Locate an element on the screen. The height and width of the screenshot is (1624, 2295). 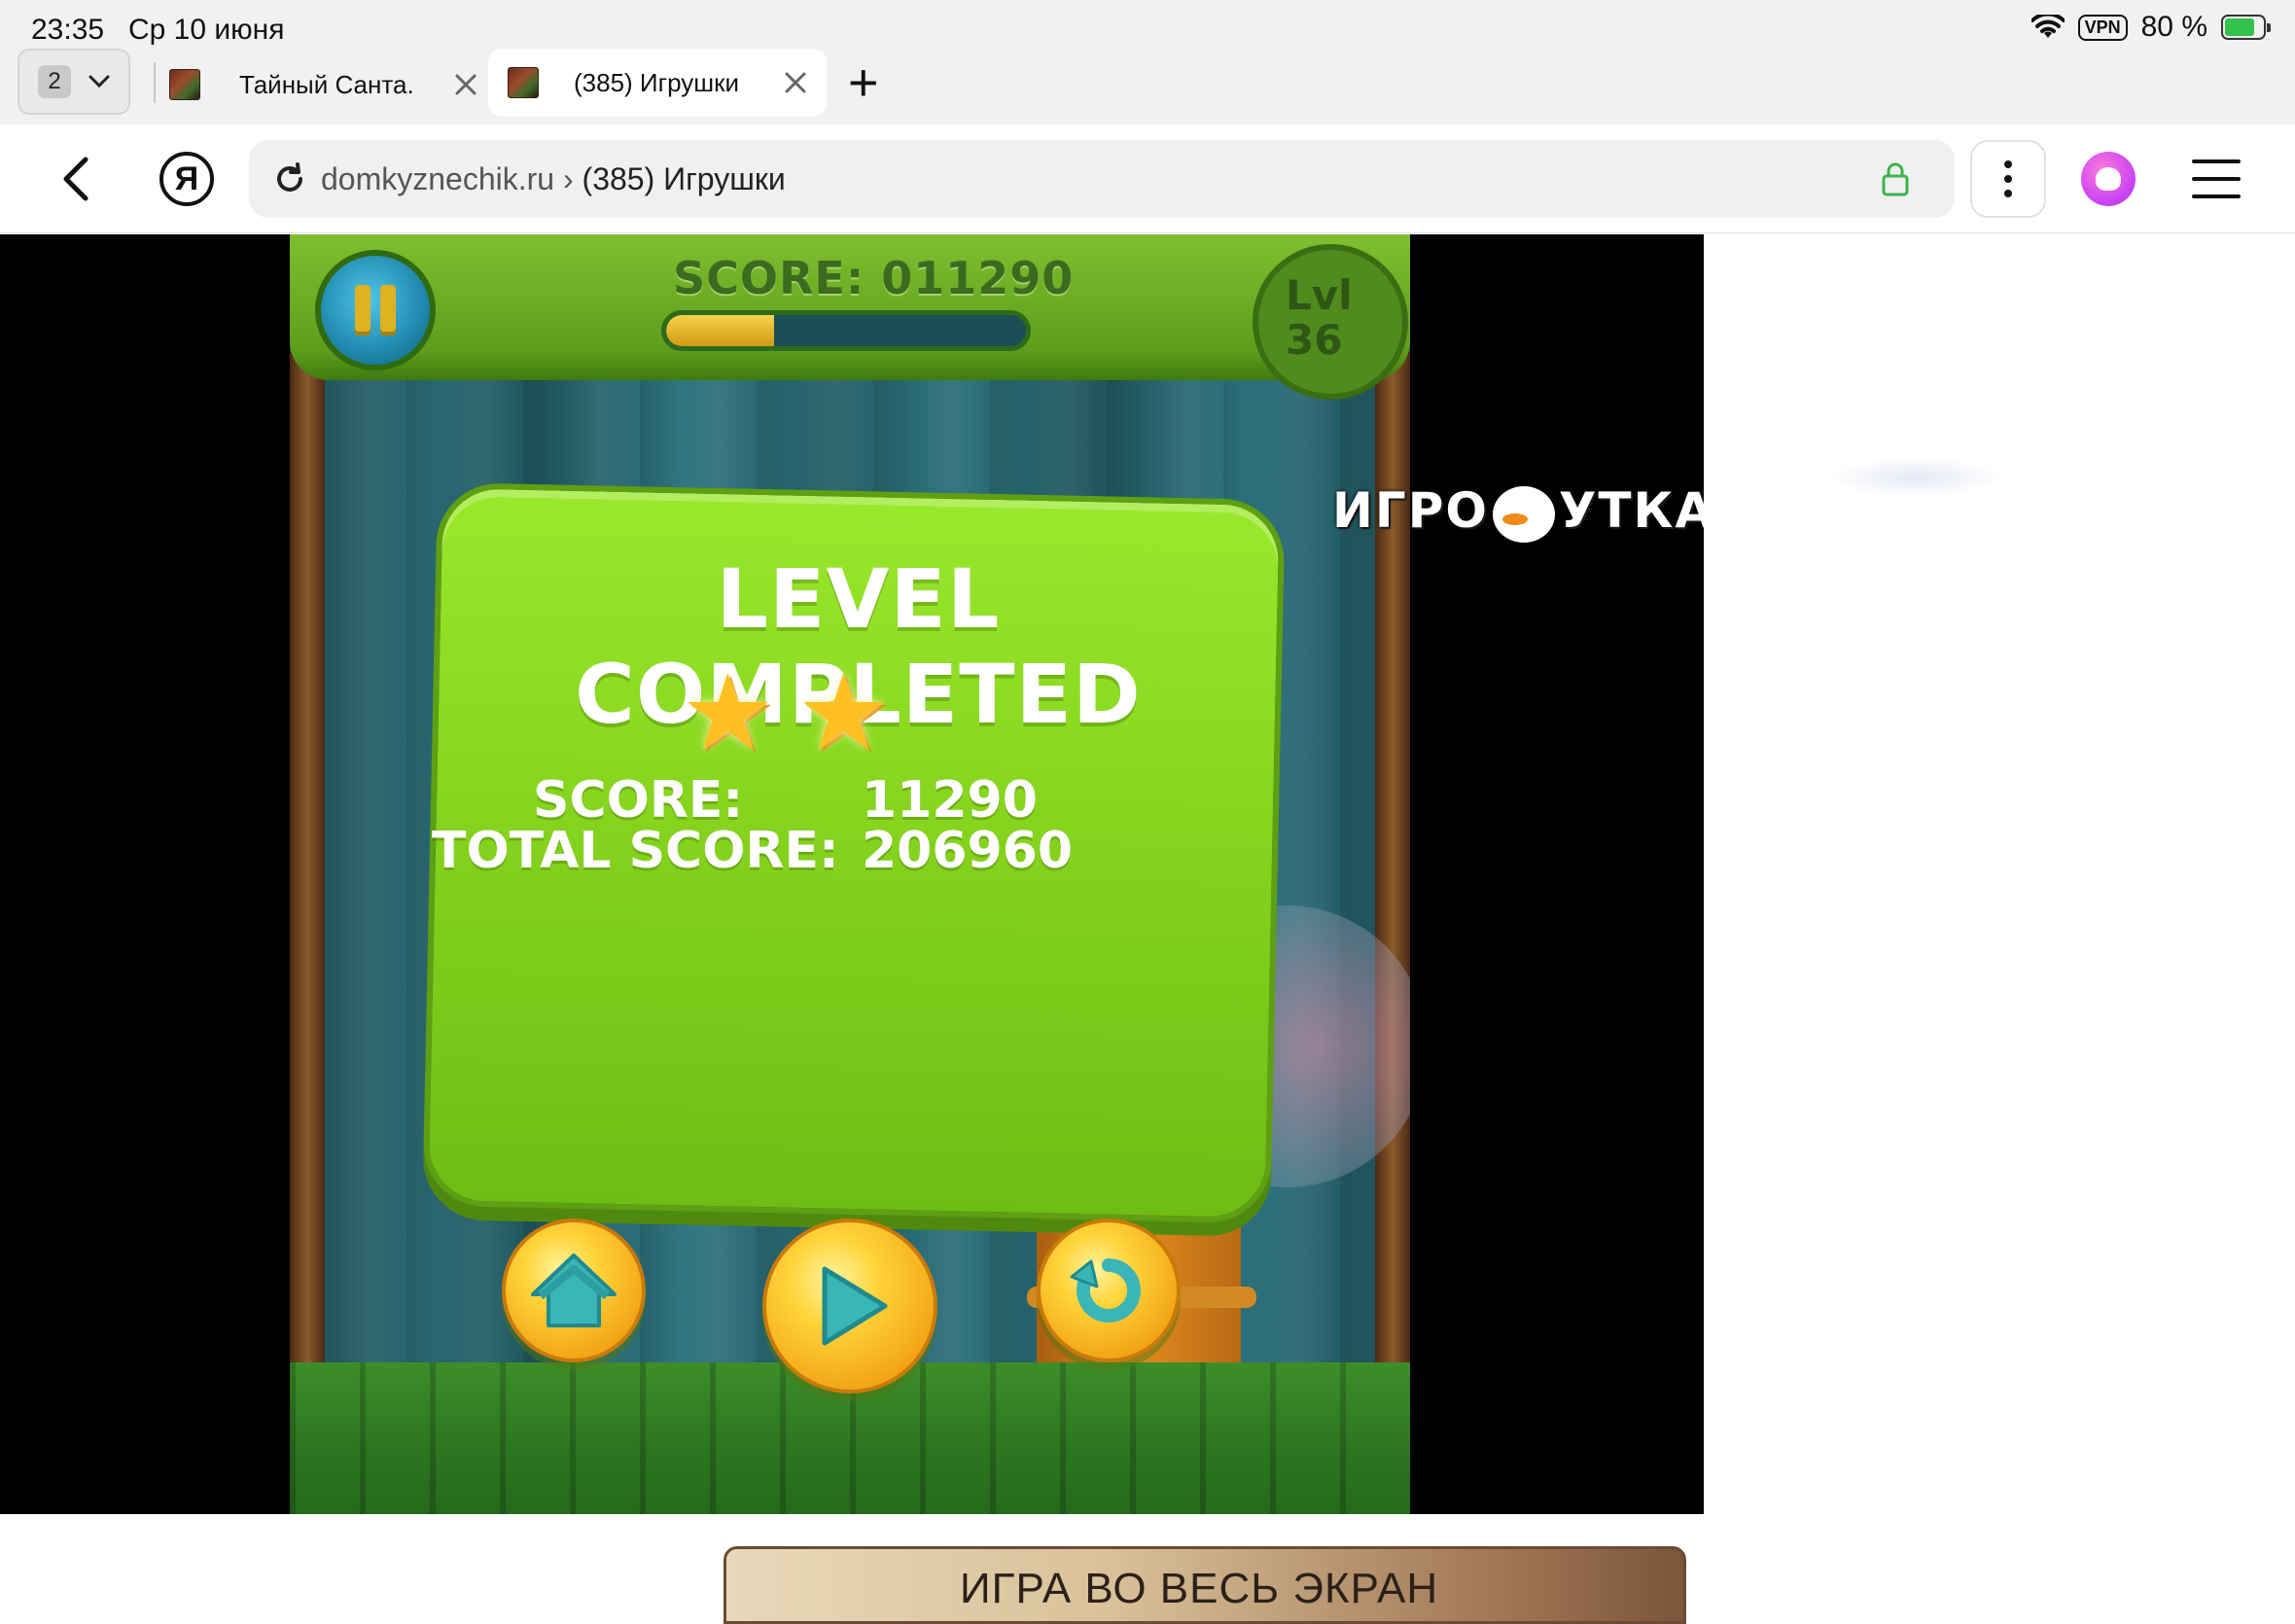
more-options-button is located at coordinates (2008, 179).